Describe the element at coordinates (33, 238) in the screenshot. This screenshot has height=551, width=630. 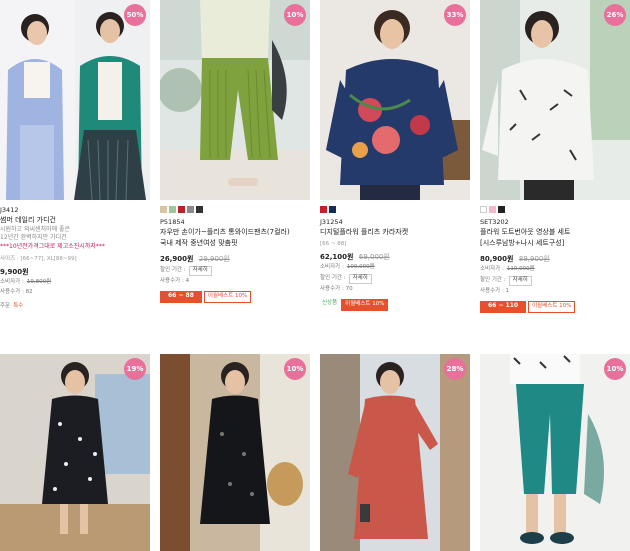
I see `product-desc: 12년간 완벽하지만 가디건` at that location.